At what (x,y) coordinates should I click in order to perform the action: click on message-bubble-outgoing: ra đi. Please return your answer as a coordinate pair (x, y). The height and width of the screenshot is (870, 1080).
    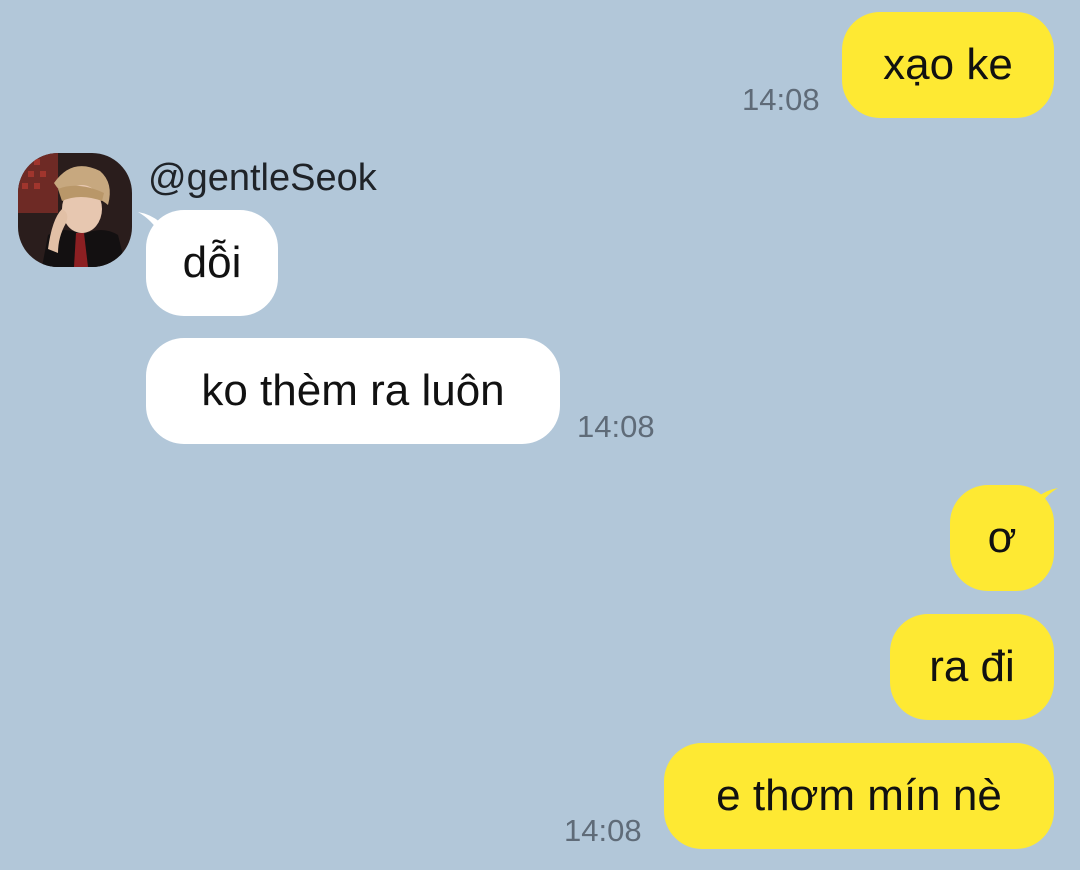
    Looking at the image, I should click on (972, 667).